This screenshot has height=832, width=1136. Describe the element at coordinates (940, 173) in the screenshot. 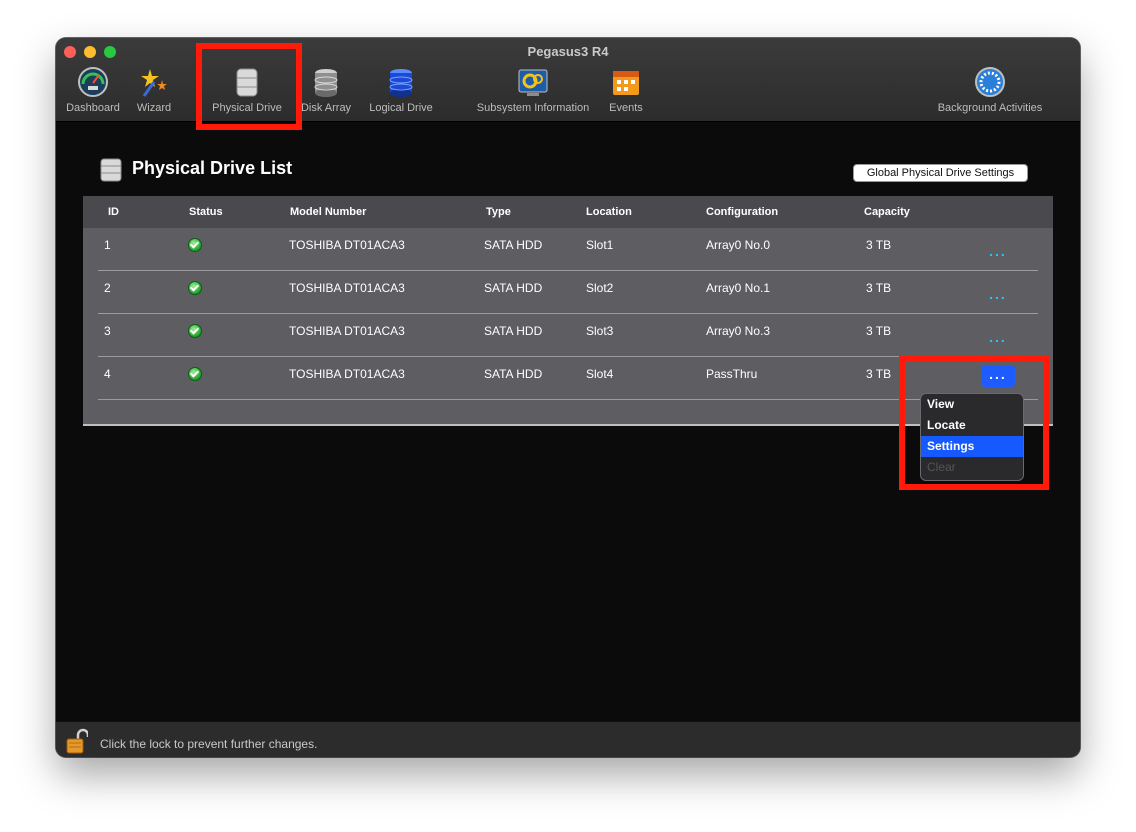

I see `global-physical-drive-settings-button: Global Physical Drive Settings` at that location.